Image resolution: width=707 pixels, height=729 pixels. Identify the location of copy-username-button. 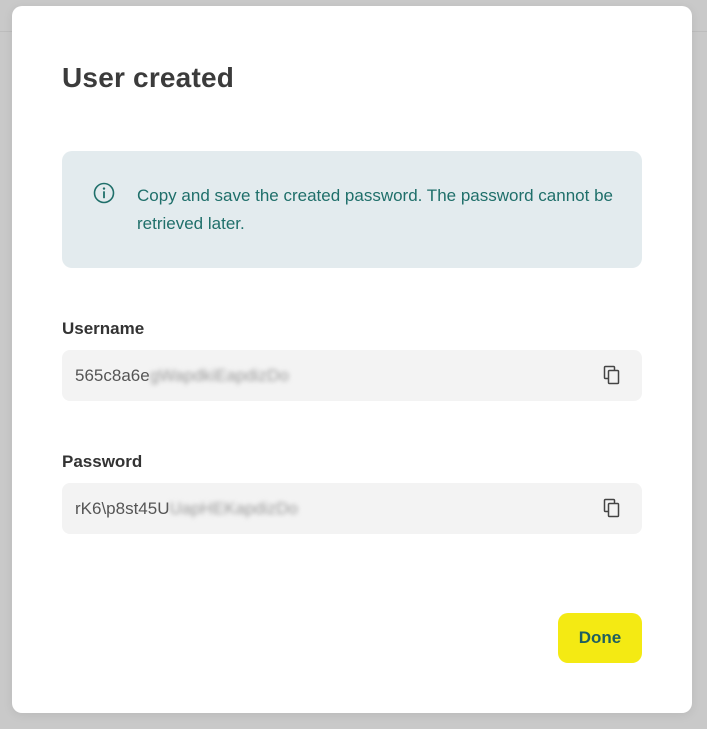
(612, 375).